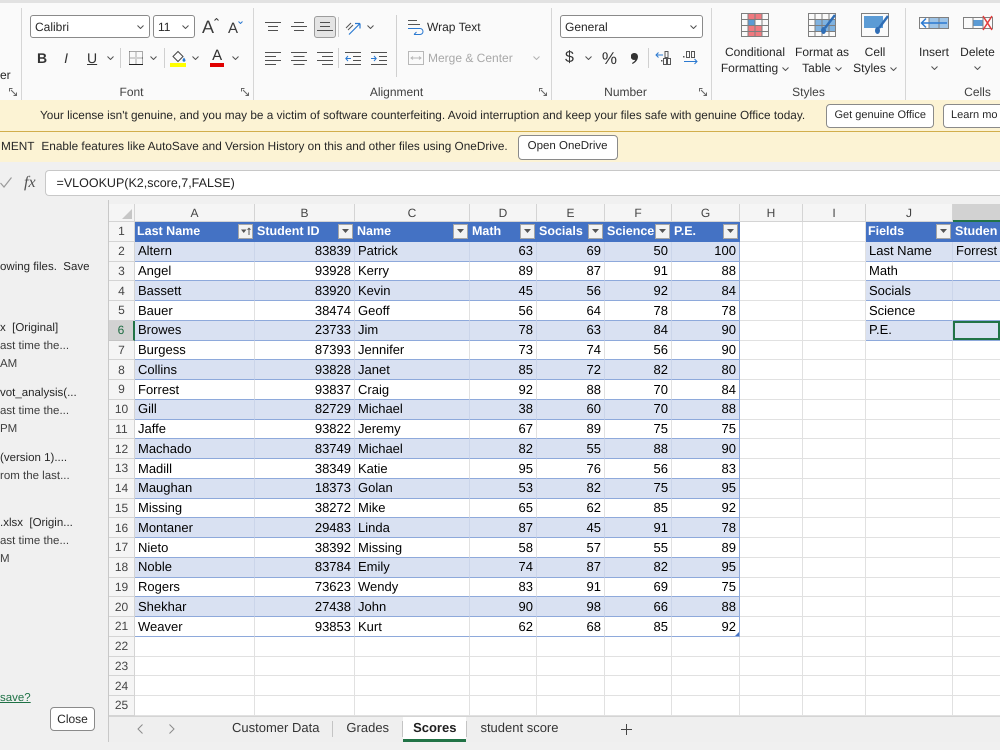 Image resolution: width=1000 pixels, height=750 pixels. I want to click on column-header: H, so click(771, 213).